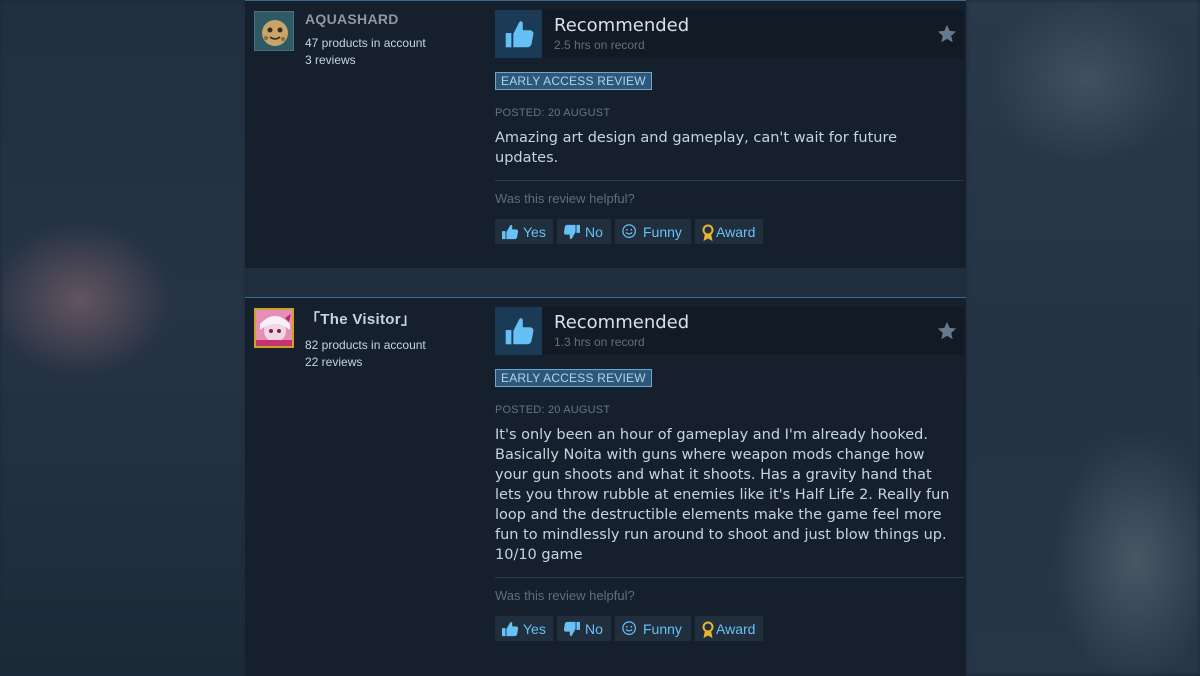  What do you see at coordinates (599, 45) in the screenshot?
I see `hours-on-record: 2.5 hrs on record` at bounding box center [599, 45].